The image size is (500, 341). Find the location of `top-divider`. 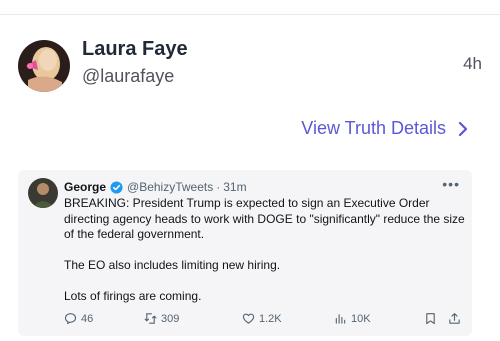

top-divider is located at coordinates (250, 14).